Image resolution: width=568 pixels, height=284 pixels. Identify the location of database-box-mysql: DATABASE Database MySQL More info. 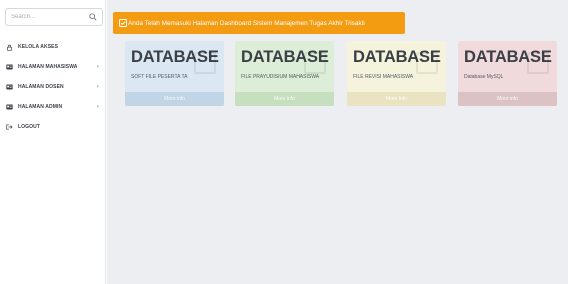
(507, 73).